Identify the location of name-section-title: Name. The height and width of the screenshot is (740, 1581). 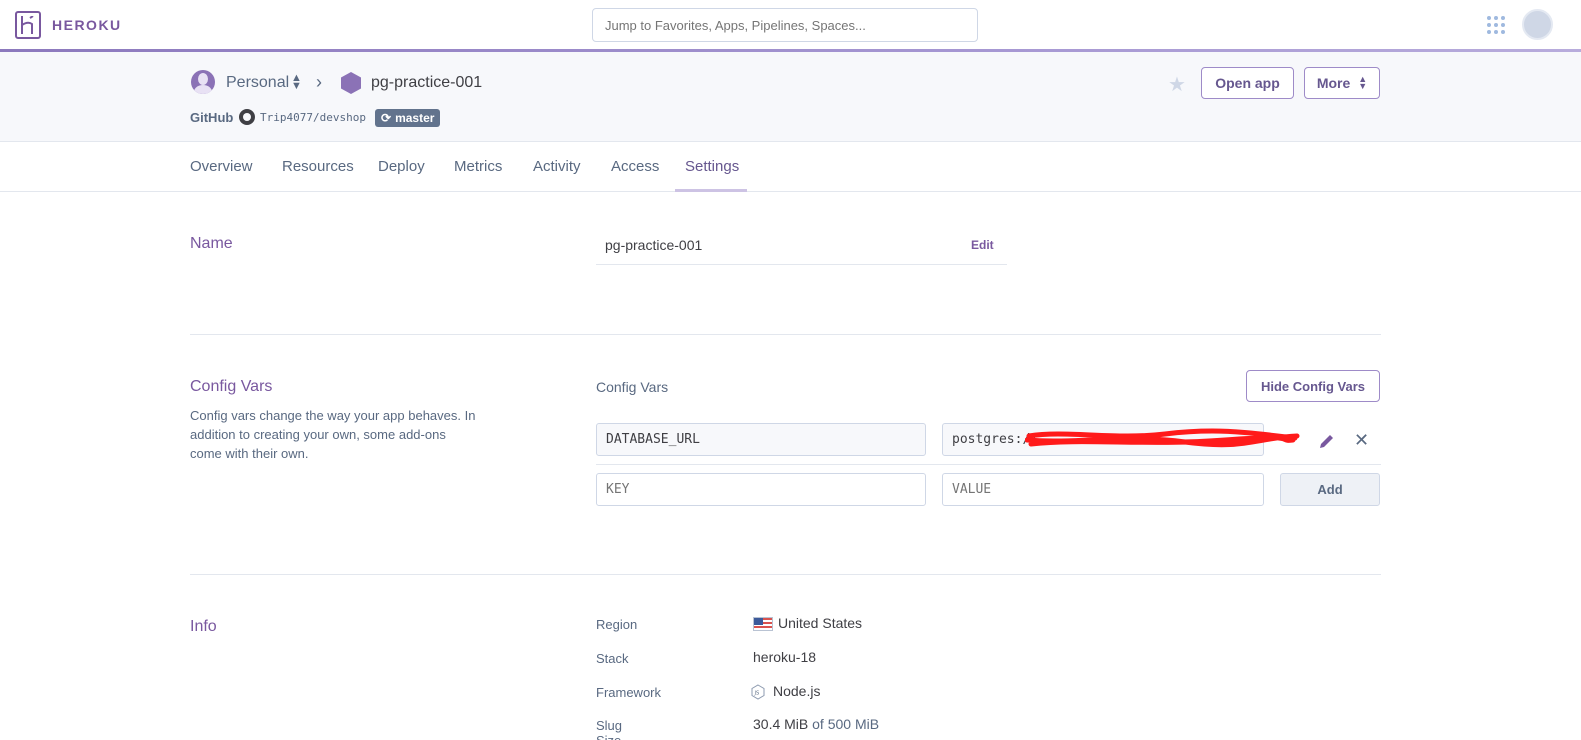
(211, 243).